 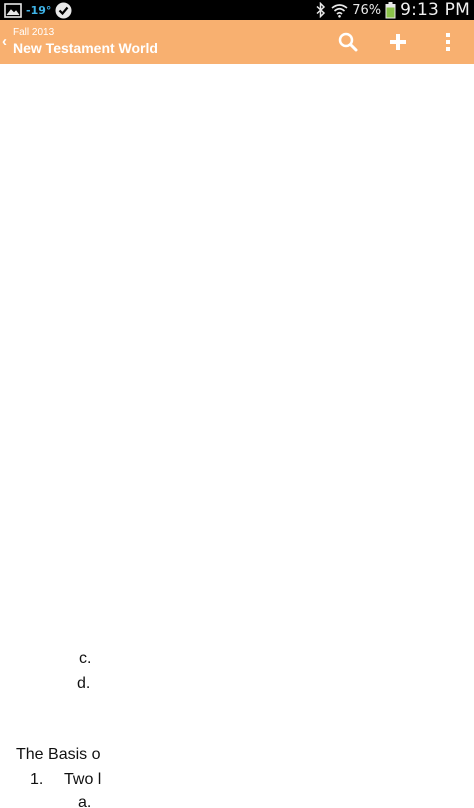 I want to click on add-button, so click(x=398, y=42).